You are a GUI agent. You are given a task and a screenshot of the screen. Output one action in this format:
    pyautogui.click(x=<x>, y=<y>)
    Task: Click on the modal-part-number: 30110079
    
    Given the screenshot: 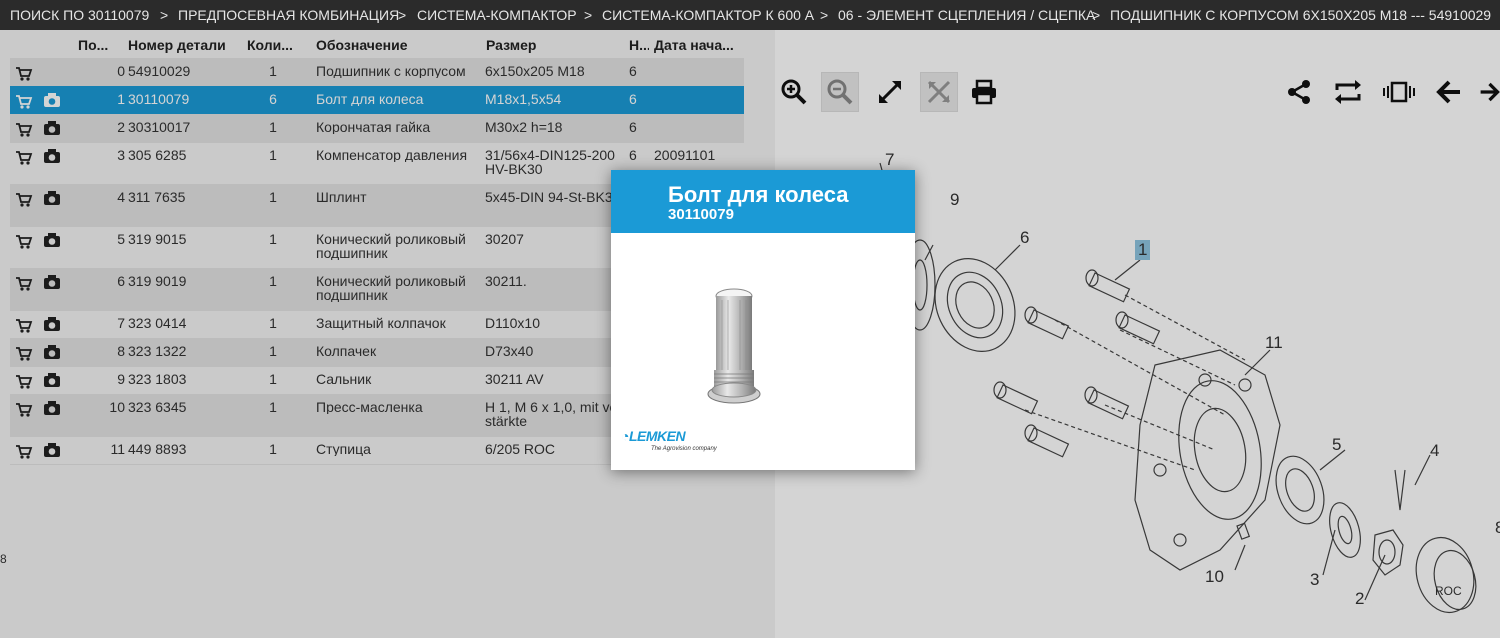 What is the action you would take?
    pyautogui.click(x=701, y=214)
    